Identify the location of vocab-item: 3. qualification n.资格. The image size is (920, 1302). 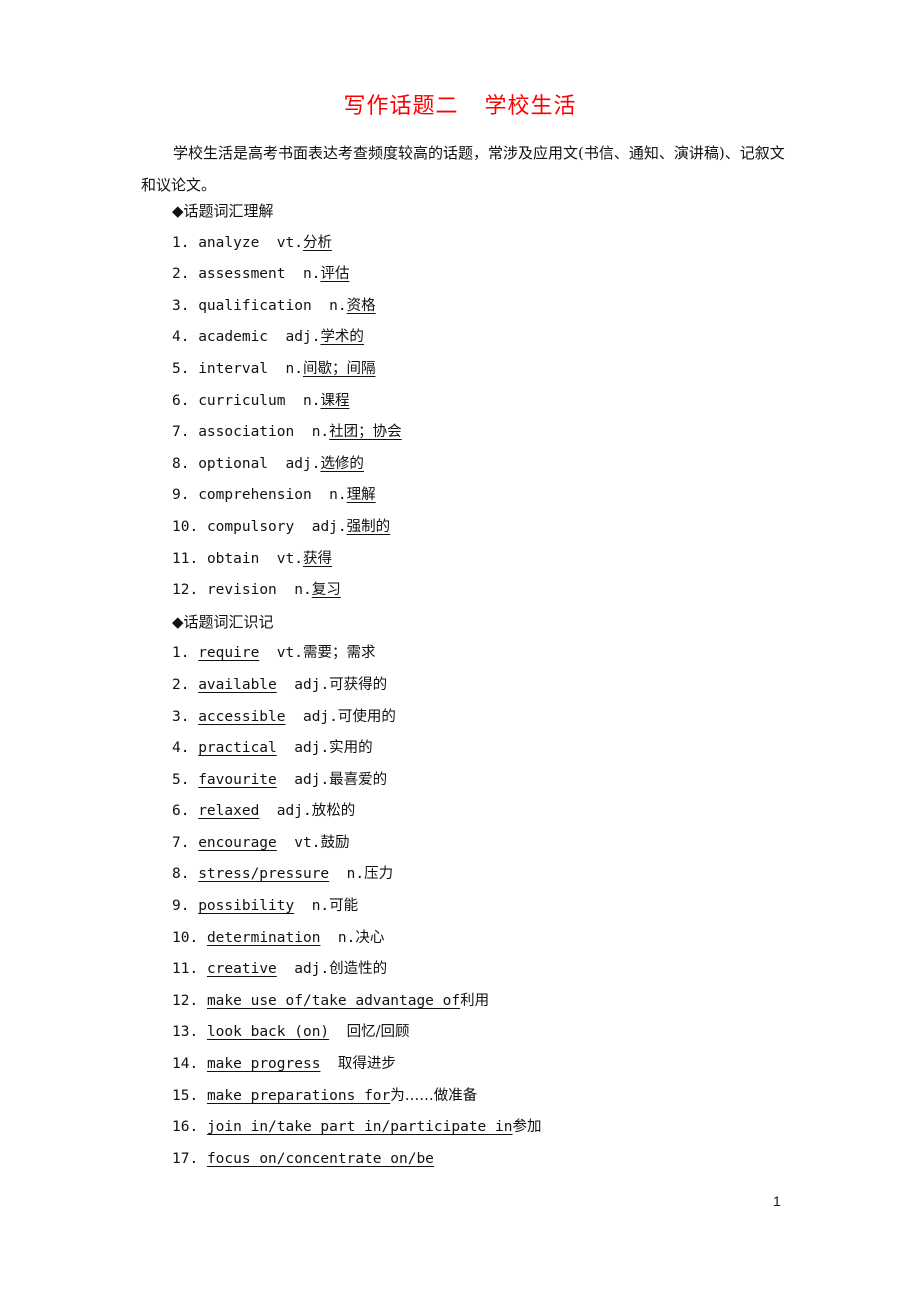
(356, 307).